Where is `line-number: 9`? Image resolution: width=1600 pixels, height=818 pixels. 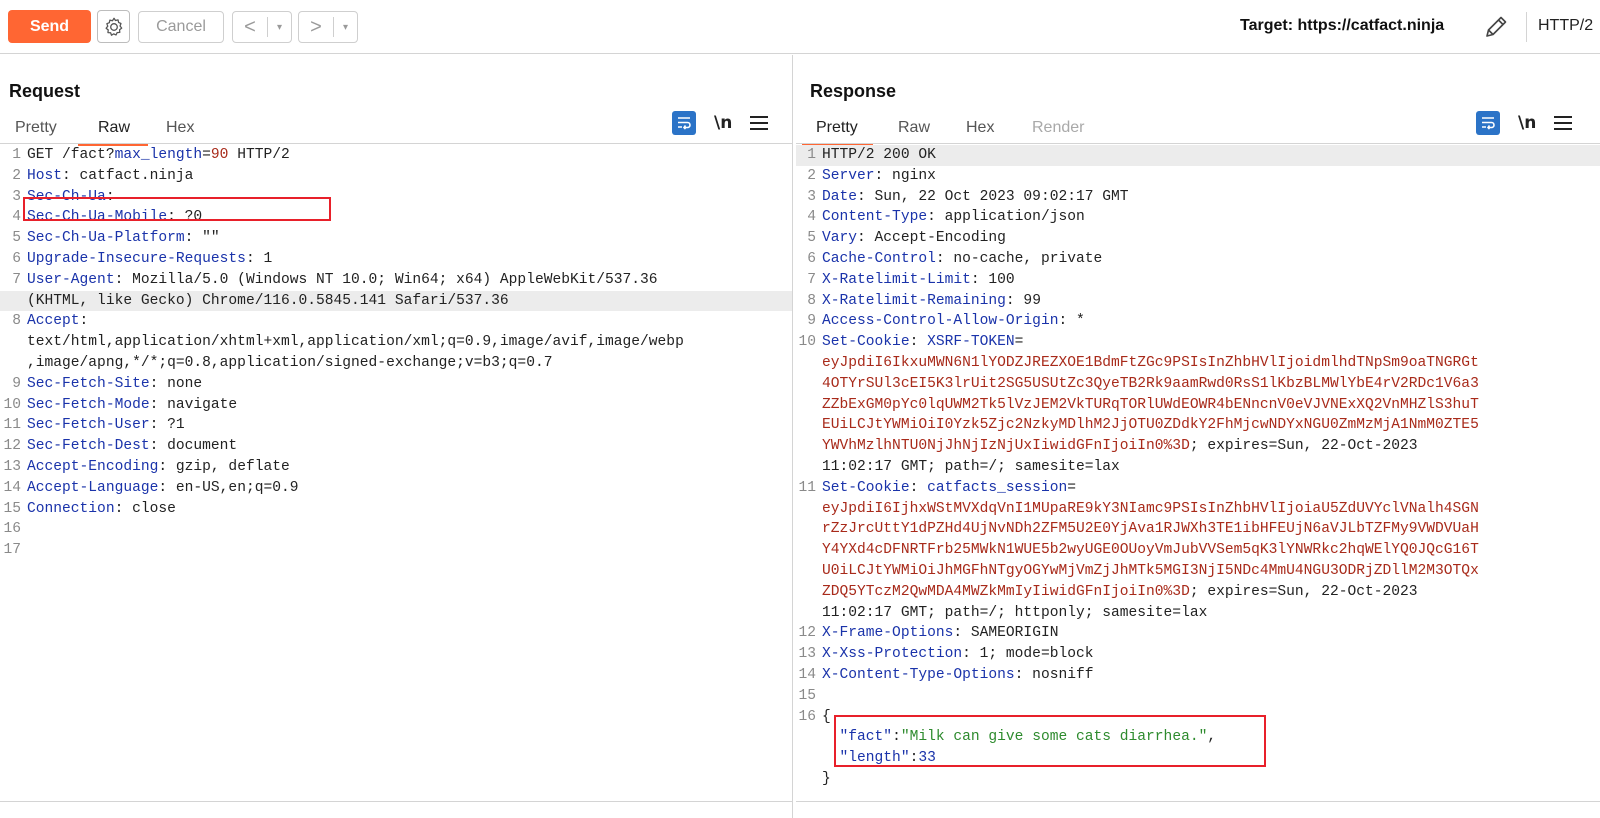
line-number: 9 is located at coordinates (16, 383).